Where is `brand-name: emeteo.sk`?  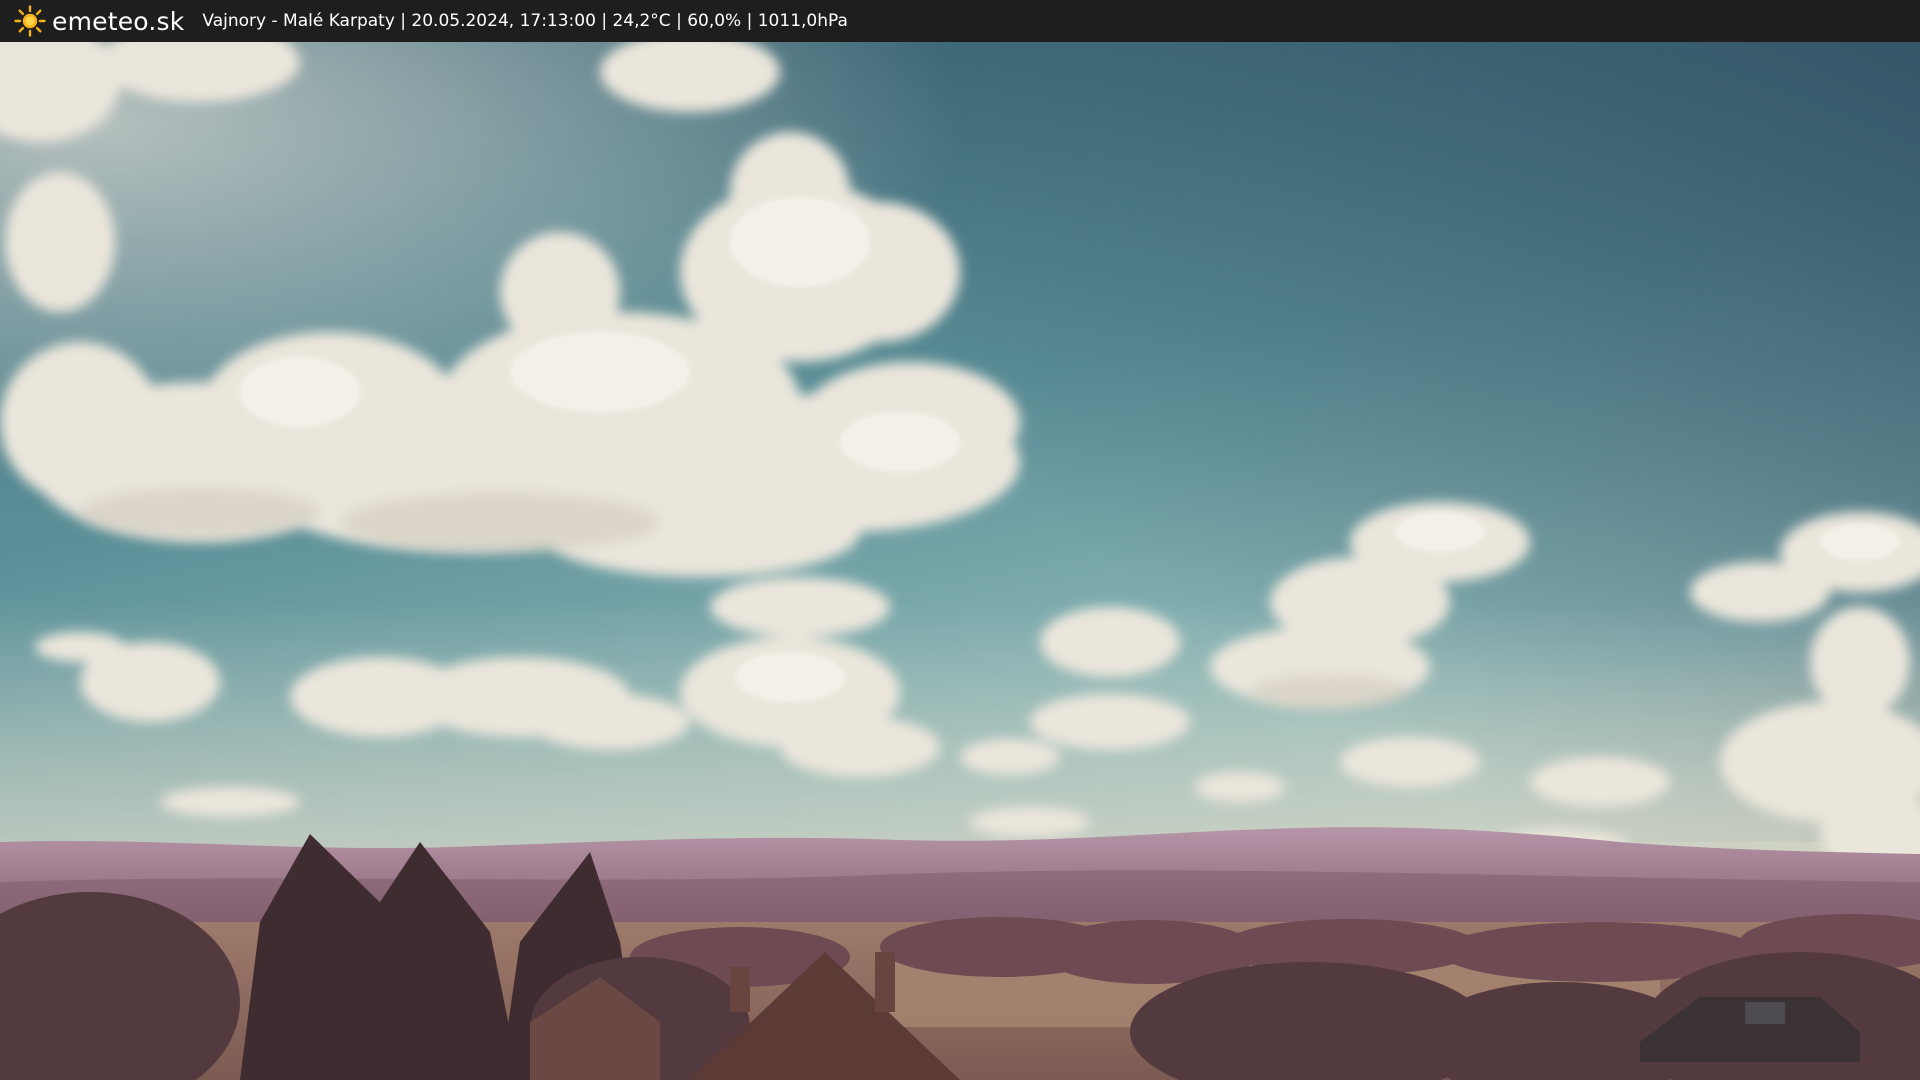 brand-name: emeteo.sk is located at coordinates (118, 21).